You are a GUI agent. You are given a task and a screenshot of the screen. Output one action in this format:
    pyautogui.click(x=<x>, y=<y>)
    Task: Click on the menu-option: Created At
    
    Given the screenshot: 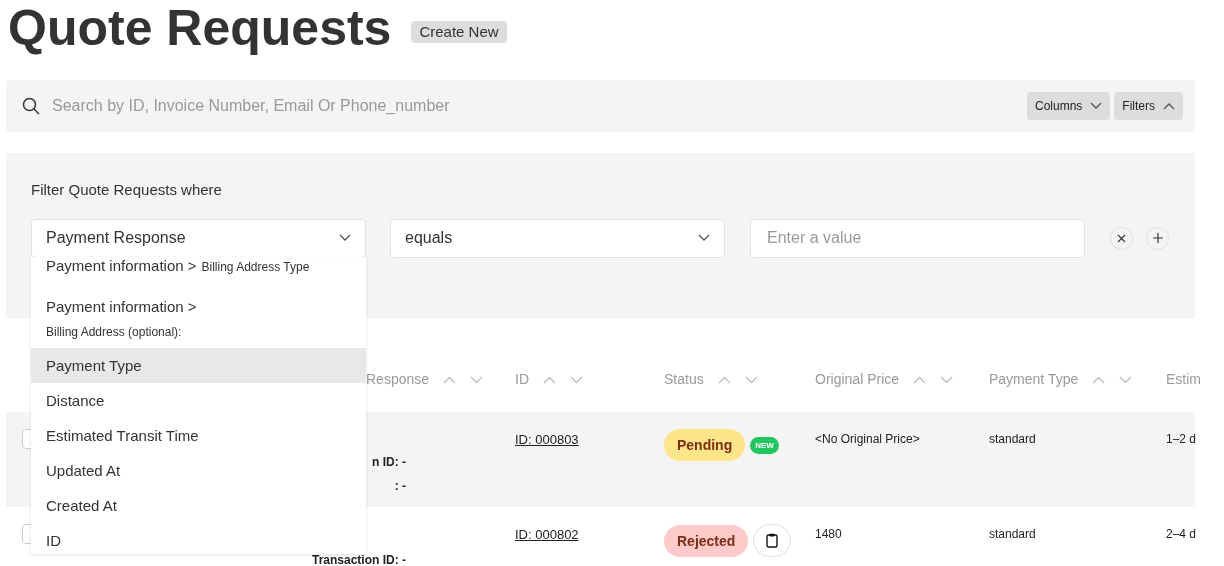 What is the action you would take?
    pyautogui.click(x=198, y=505)
    